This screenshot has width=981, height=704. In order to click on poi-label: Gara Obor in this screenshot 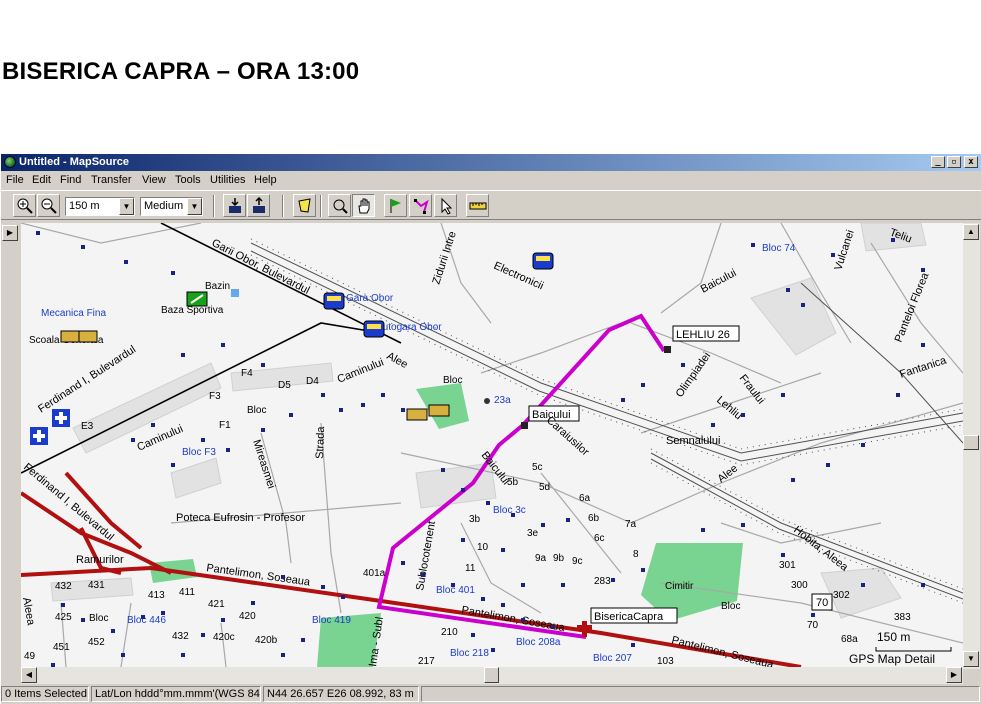, I will do `click(370, 298)`.